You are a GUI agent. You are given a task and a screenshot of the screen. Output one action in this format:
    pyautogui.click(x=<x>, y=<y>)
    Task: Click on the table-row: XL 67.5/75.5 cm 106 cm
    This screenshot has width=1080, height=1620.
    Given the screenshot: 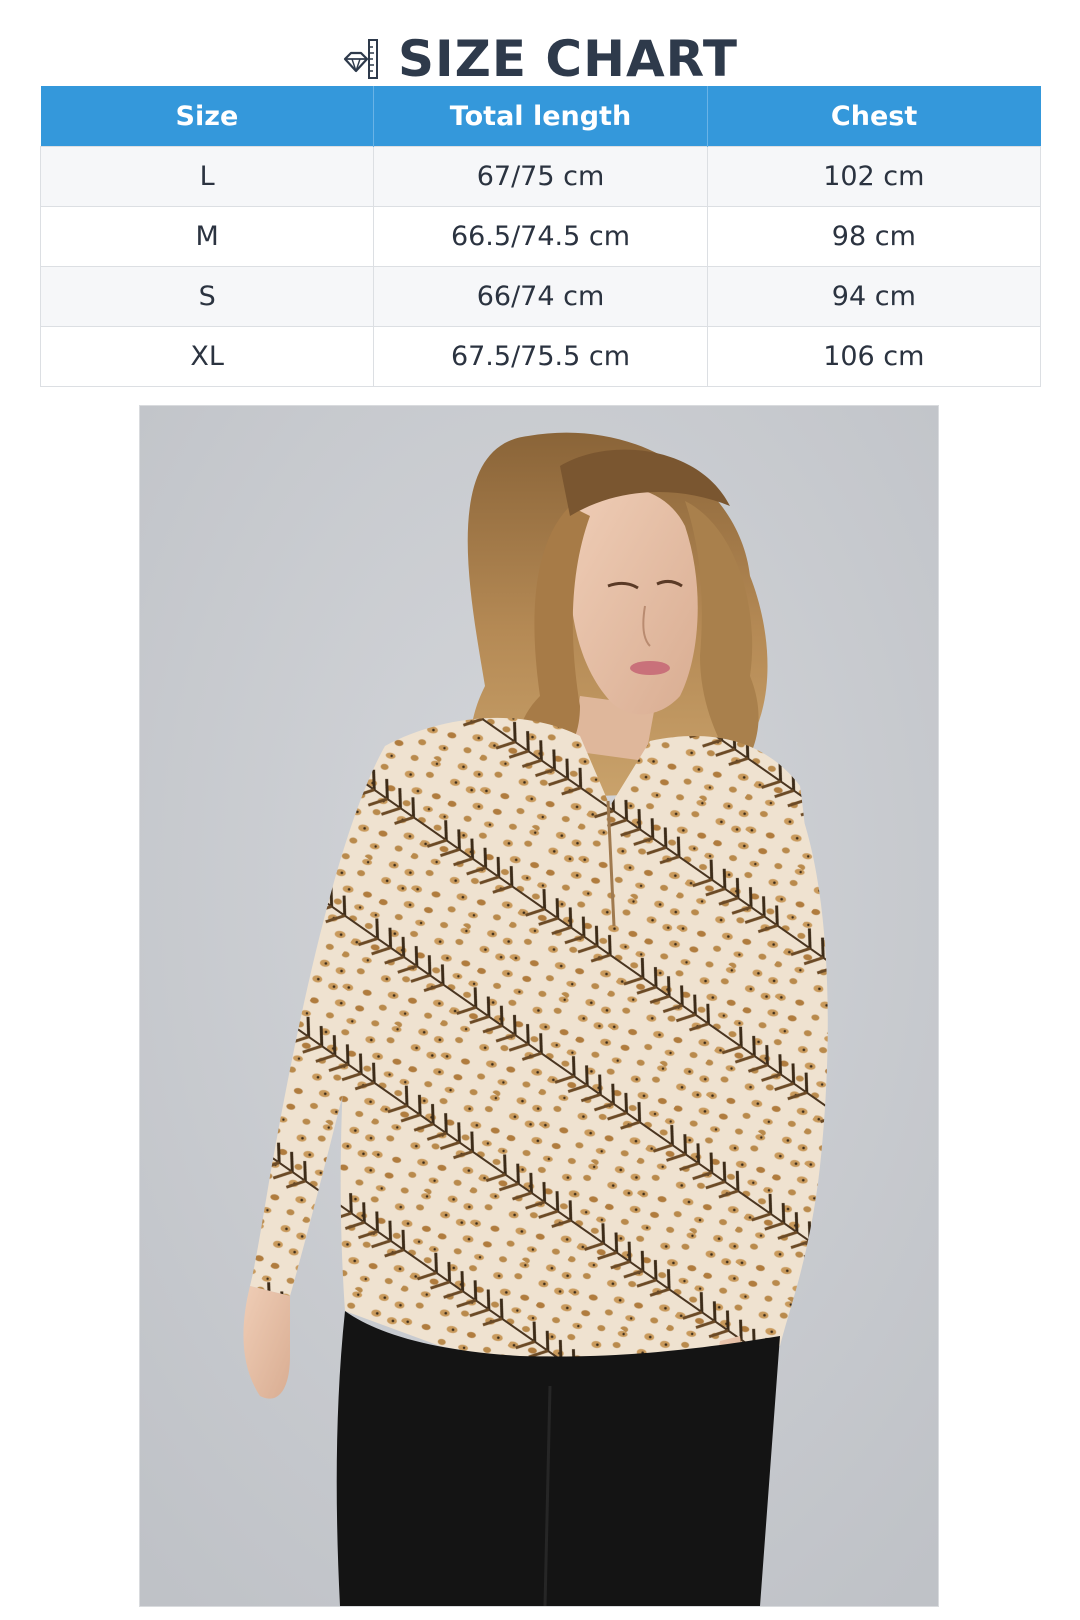 What is the action you would take?
    pyautogui.click(x=540, y=356)
    